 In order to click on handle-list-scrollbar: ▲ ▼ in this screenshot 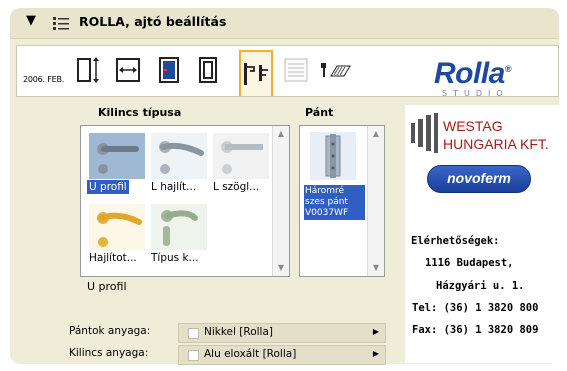, I will do `click(280, 201)`.